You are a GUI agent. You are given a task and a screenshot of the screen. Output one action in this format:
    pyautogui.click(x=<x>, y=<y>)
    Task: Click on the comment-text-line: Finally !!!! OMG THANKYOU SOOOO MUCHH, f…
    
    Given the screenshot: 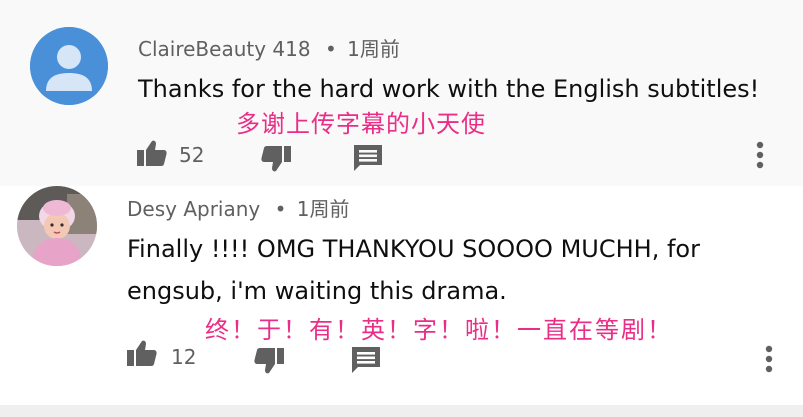 What is the action you would take?
    pyautogui.click(x=413, y=249)
    